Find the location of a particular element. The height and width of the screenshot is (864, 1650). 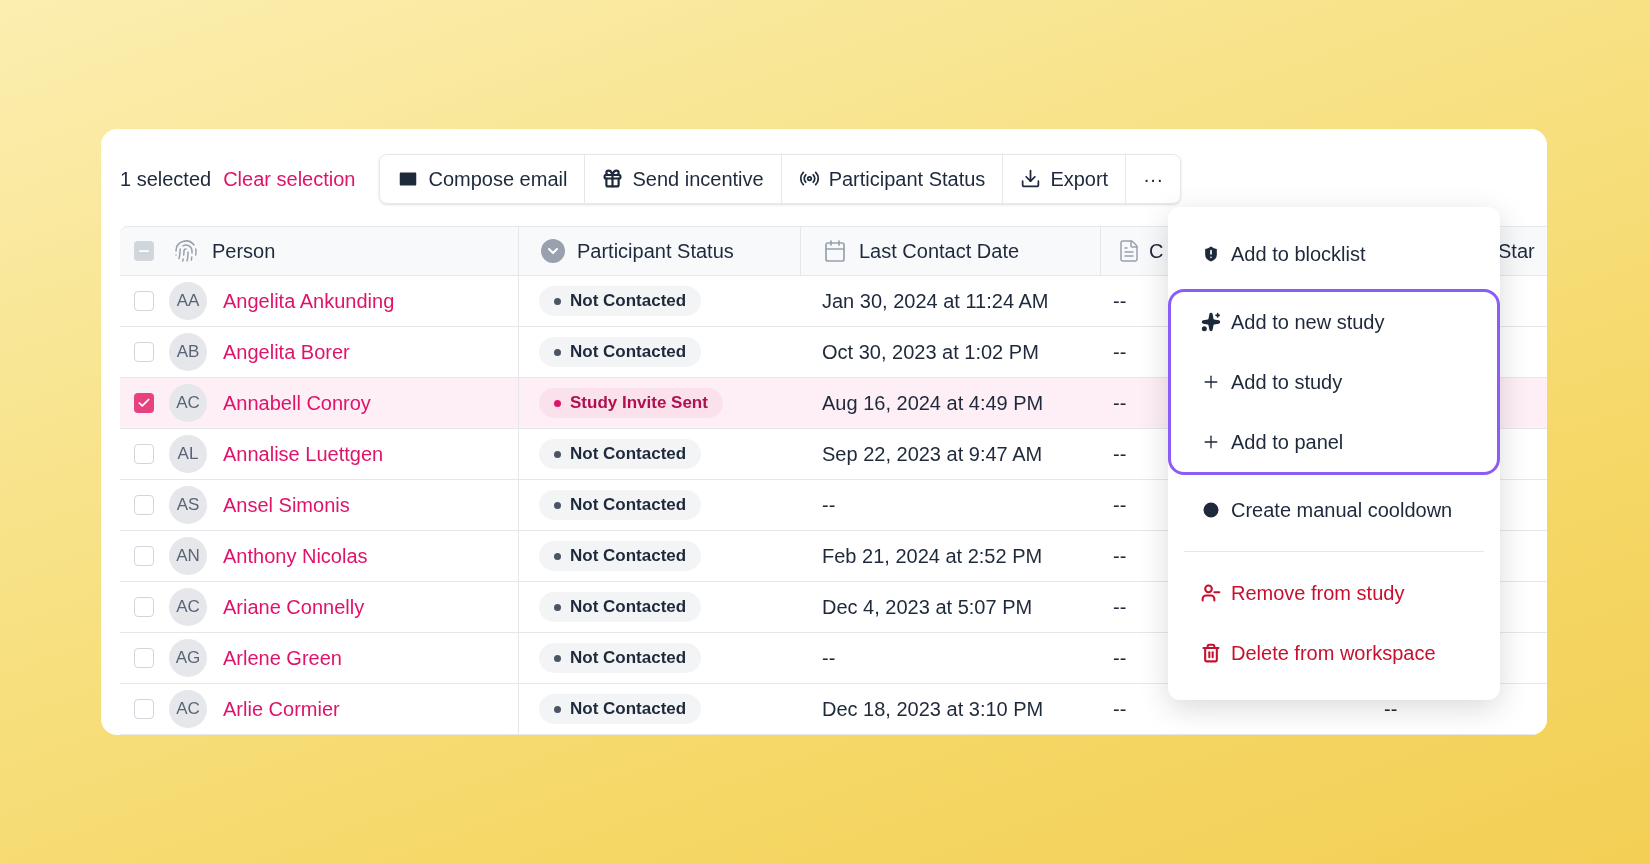

sparkles-icon is located at coordinates (1211, 322).